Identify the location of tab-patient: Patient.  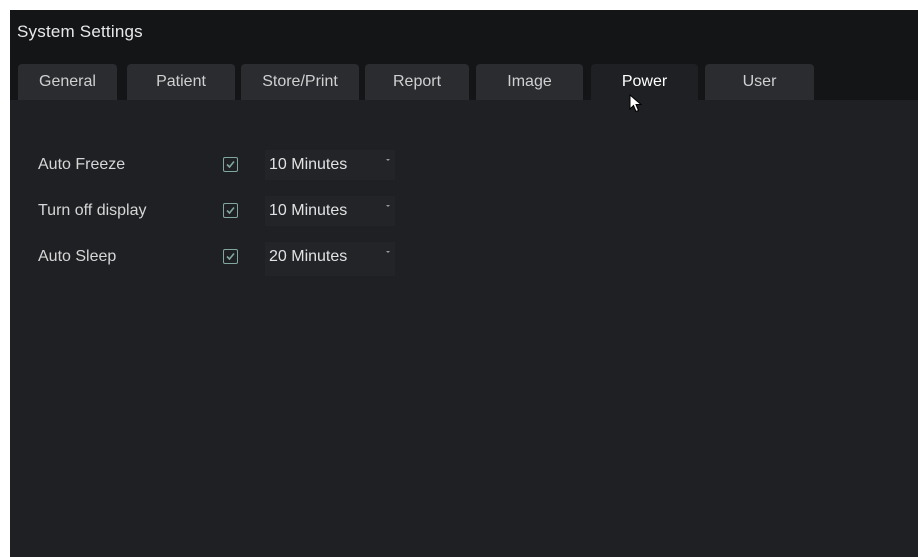
(181, 82).